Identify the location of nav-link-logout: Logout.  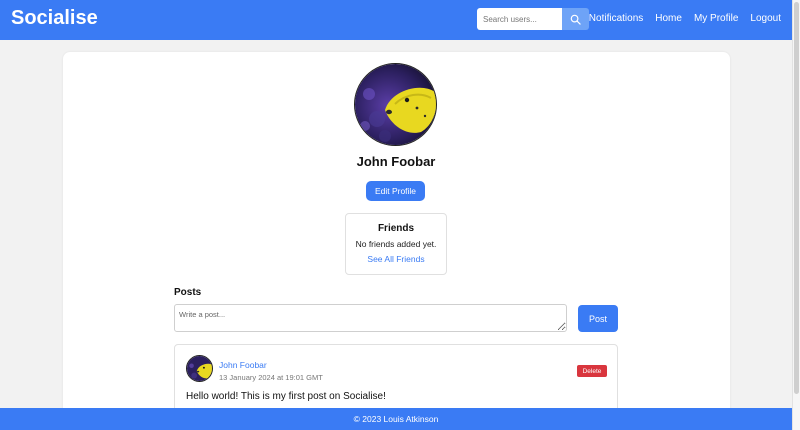
(765, 18).